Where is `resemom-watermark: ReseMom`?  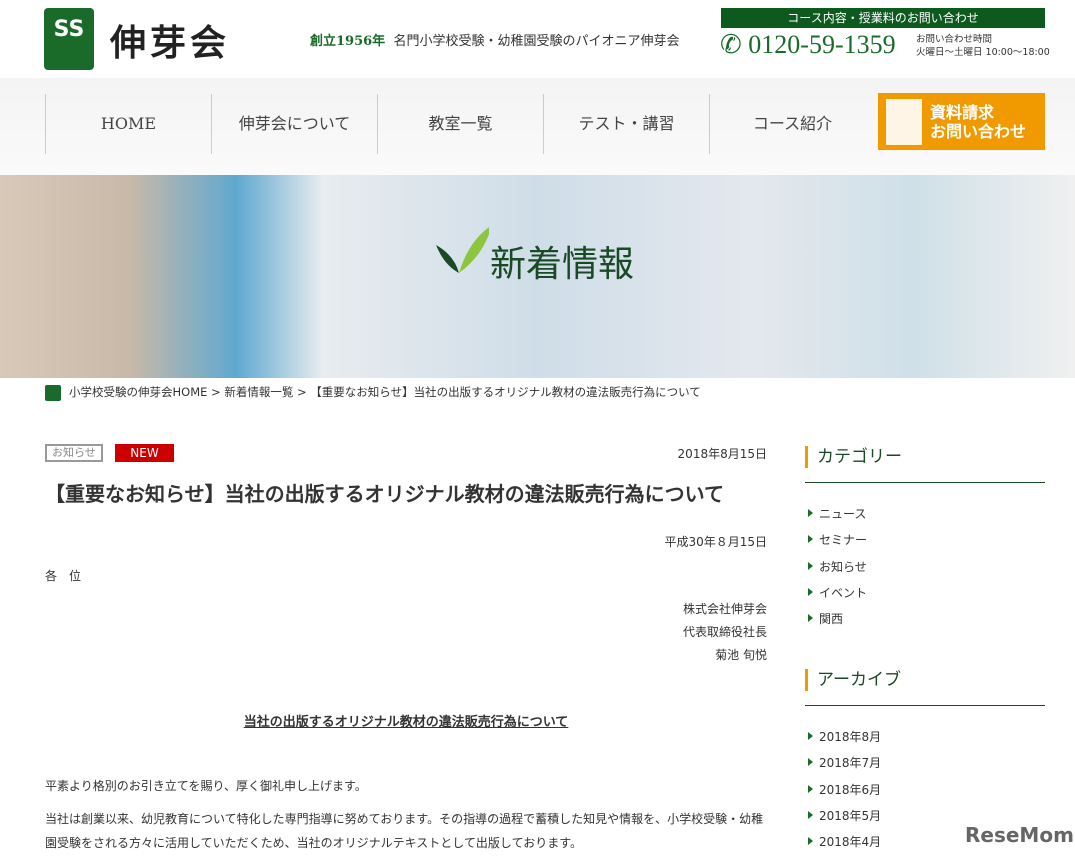 resemom-watermark: ReseMom is located at coordinates (1019, 835).